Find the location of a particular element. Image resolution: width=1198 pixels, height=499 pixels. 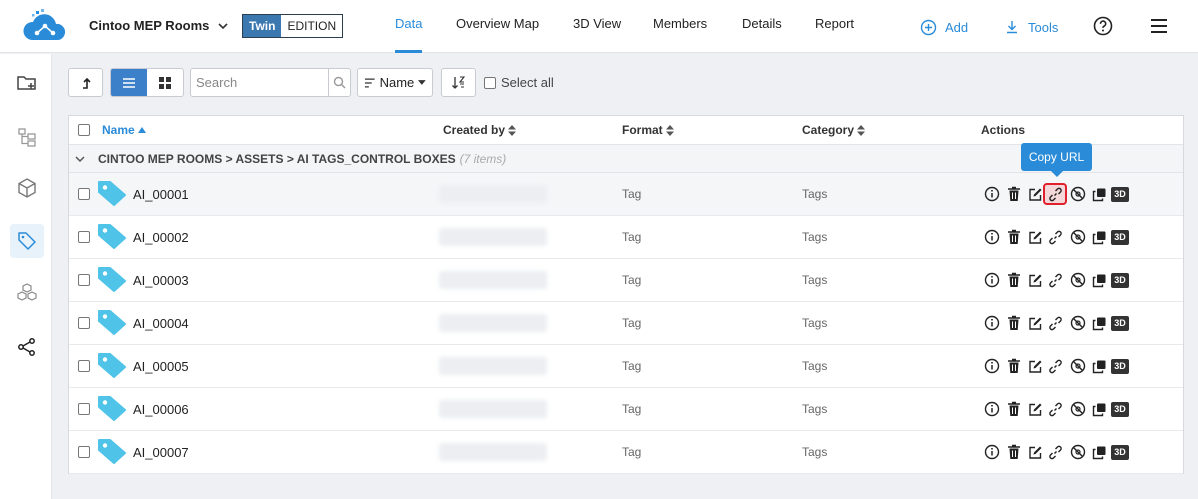

header-checkbox is located at coordinates (84, 130).